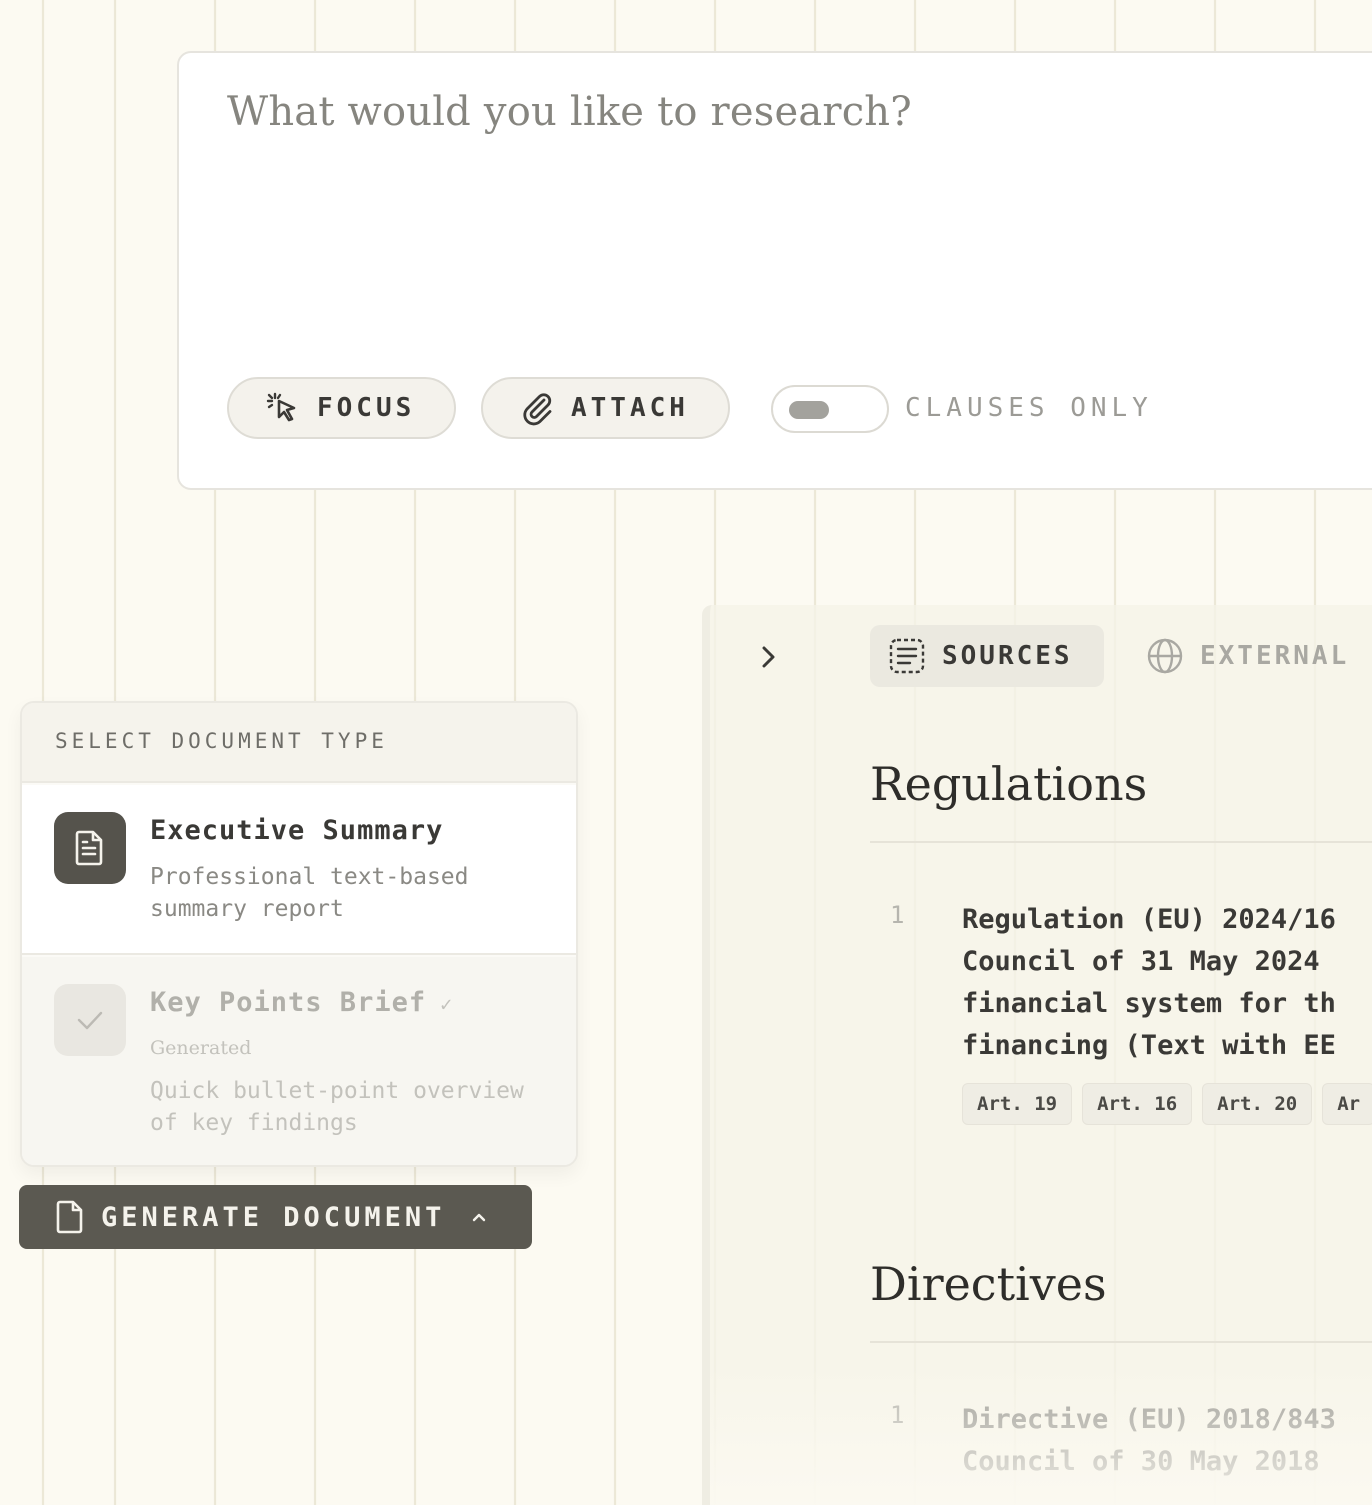 The width and height of the screenshot is (1372, 1505). Describe the element at coordinates (1275, 656) in the screenshot. I see `tab-external-label: EXTERNAL` at that location.